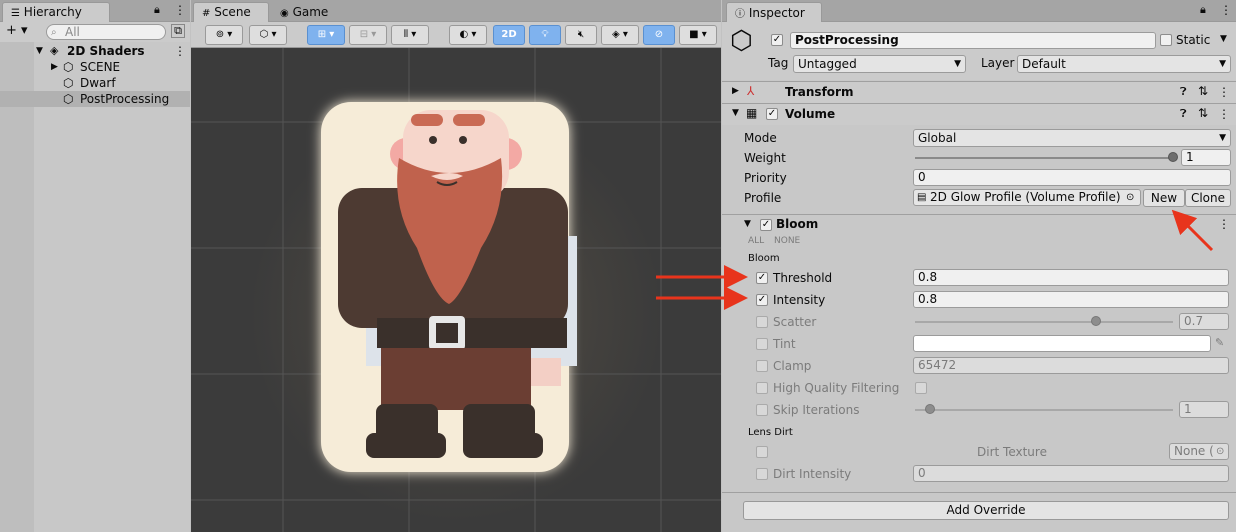 The width and height of the screenshot is (1236, 532). Describe the element at coordinates (1095, 321) in the screenshot. I see `scatter-slider-knob` at that location.